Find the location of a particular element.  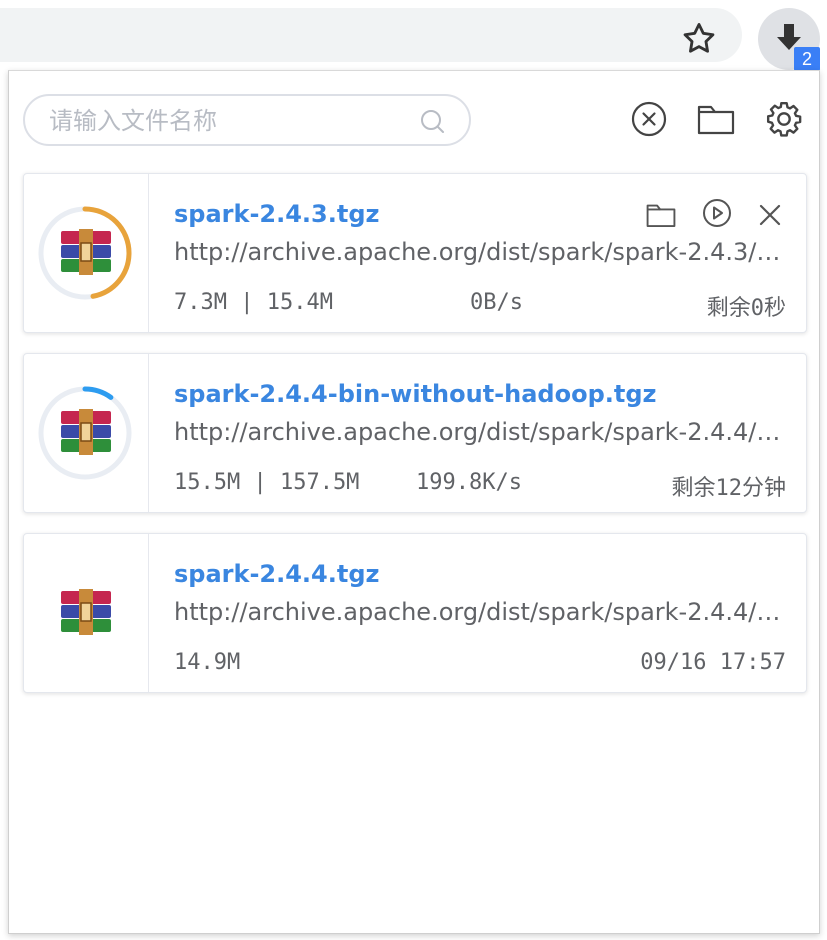

download-completed-time: 09/16 17:57 is located at coordinates (713, 662).